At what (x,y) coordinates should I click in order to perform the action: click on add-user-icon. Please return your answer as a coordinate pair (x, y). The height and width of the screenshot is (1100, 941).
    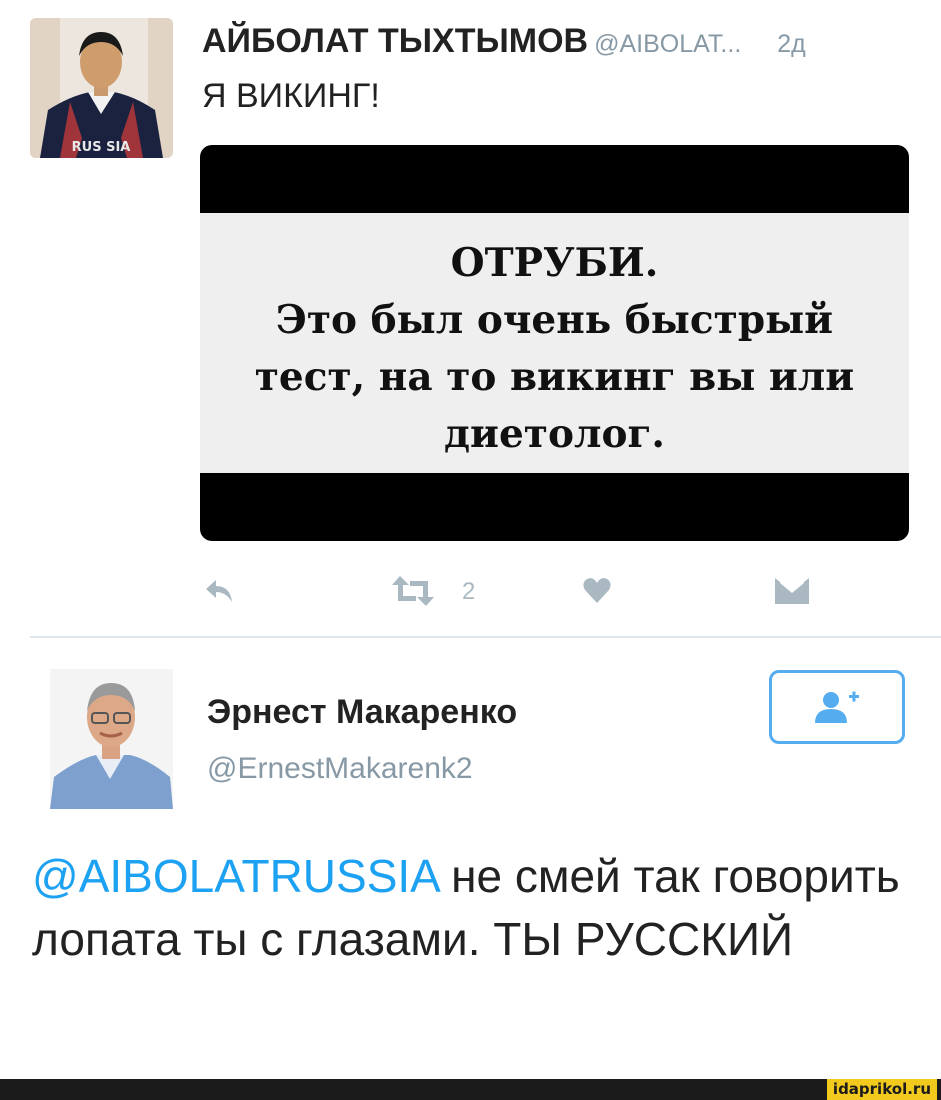
    Looking at the image, I should click on (837, 707).